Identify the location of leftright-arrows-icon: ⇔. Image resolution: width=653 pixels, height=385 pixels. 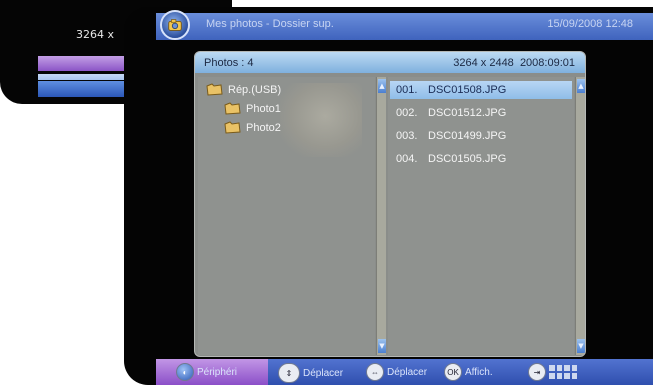
(375, 372).